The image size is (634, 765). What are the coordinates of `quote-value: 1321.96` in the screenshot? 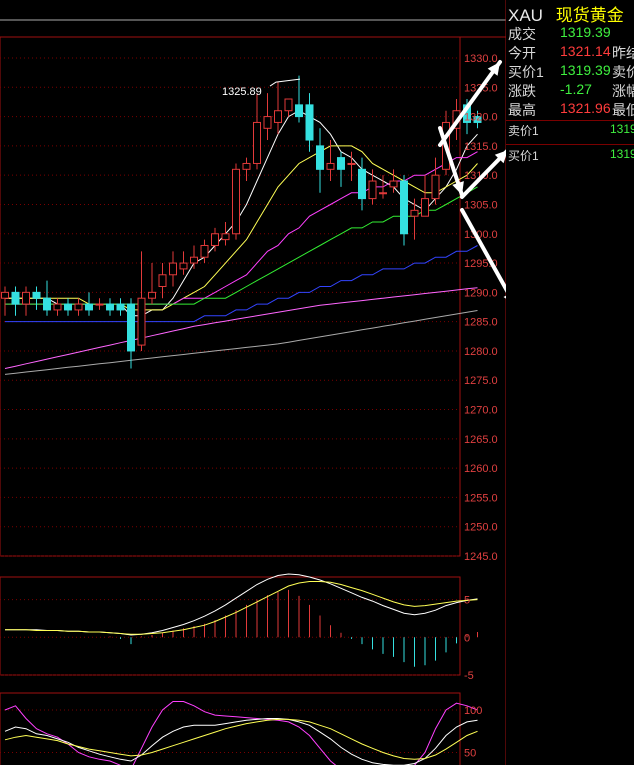 It's located at (585, 108).